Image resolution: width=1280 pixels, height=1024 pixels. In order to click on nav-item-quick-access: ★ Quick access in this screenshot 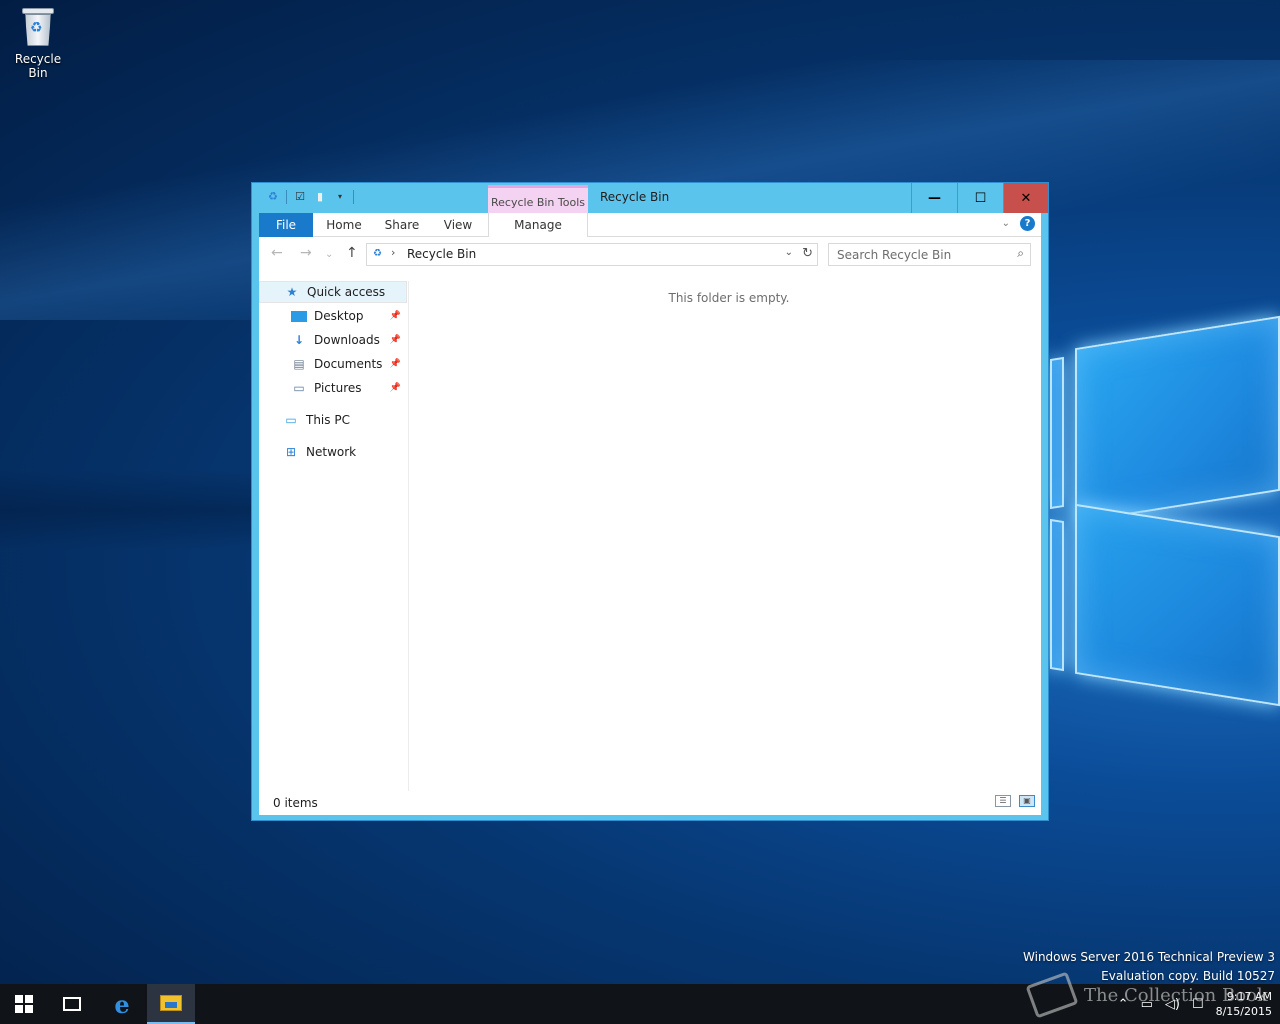, I will do `click(333, 292)`.